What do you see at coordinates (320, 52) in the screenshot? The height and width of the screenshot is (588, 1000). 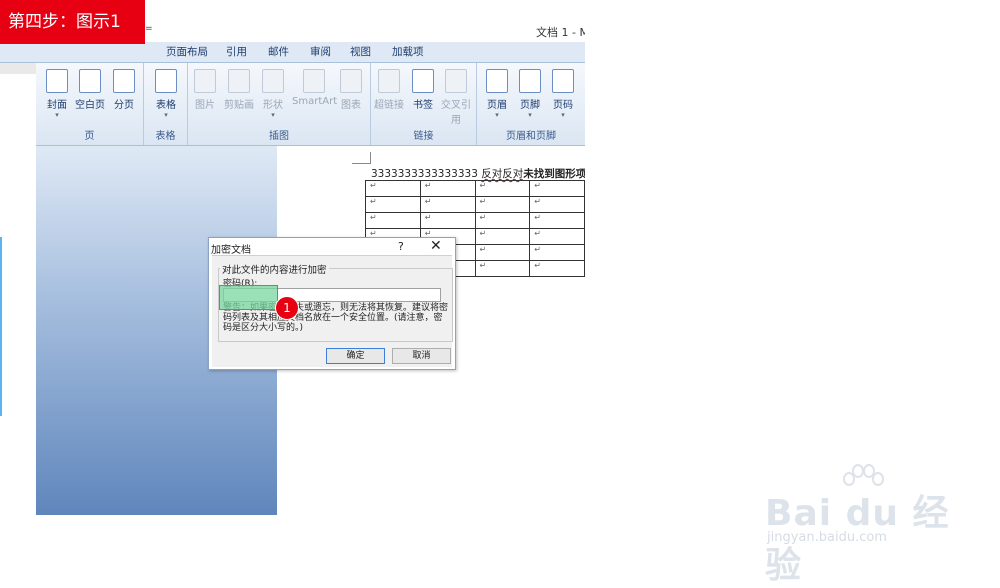 I see `tab-review: 审阅` at bounding box center [320, 52].